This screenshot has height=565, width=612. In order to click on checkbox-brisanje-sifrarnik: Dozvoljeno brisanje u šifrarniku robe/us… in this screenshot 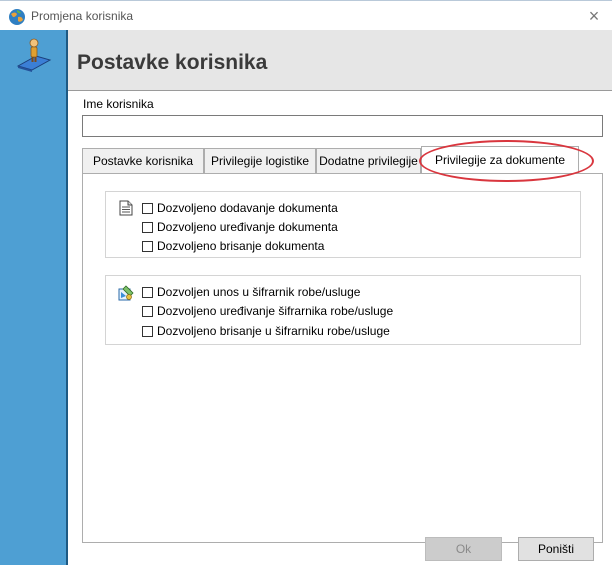, I will do `click(266, 331)`.